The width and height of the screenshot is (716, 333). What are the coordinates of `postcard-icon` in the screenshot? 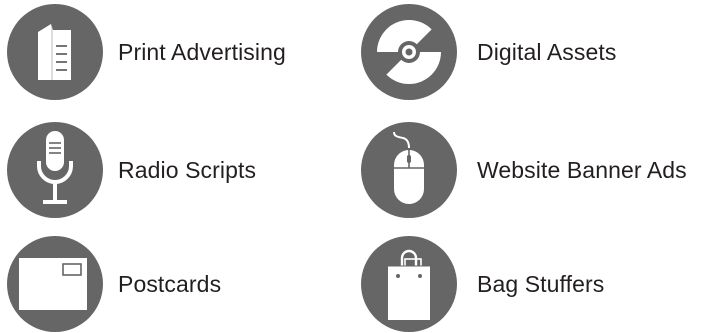 It's located at (55, 284).